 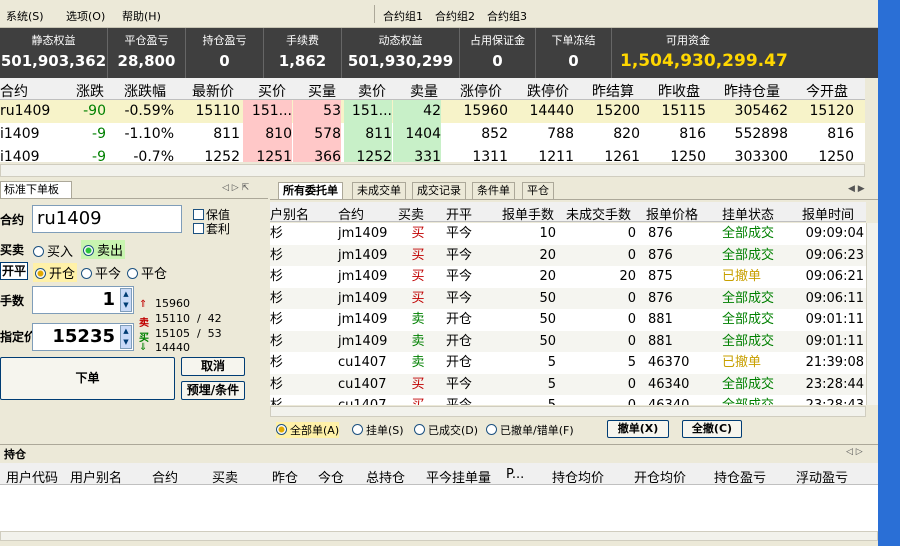 What do you see at coordinates (213, 91) in the screenshot?
I see `quote-col-last: 最新价` at bounding box center [213, 91].